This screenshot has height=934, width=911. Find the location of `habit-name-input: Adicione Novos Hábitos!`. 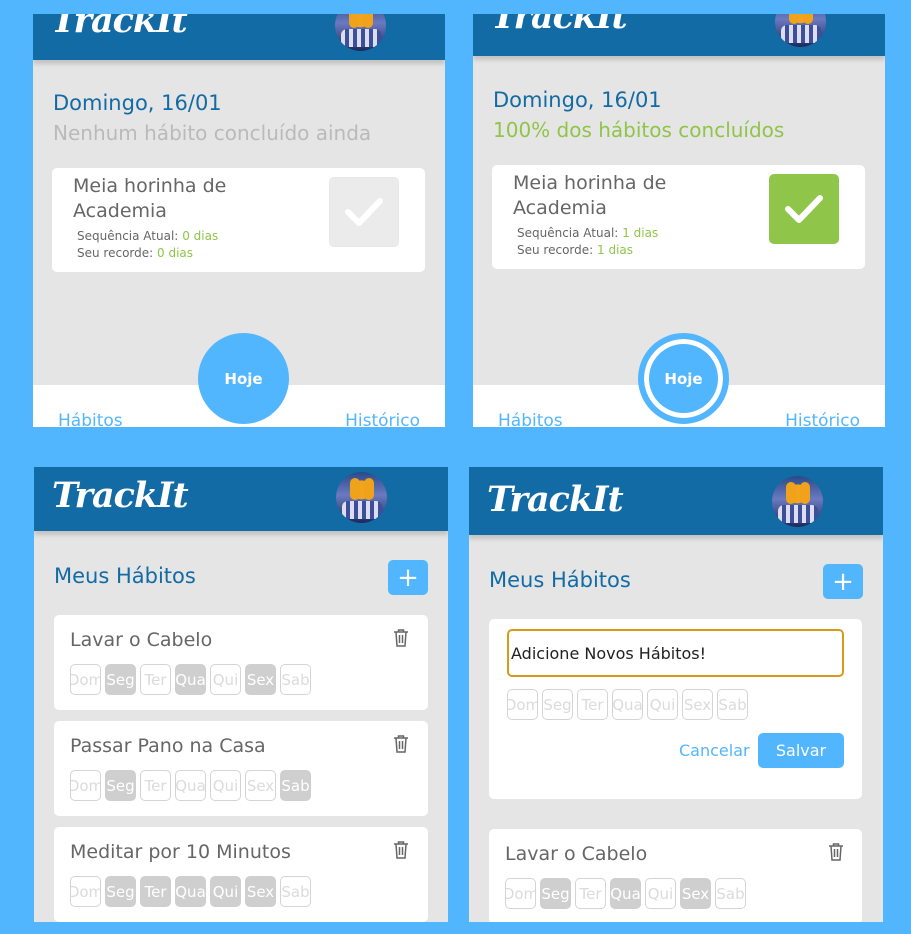

habit-name-input: Adicione Novos Hábitos! is located at coordinates (675, 653).